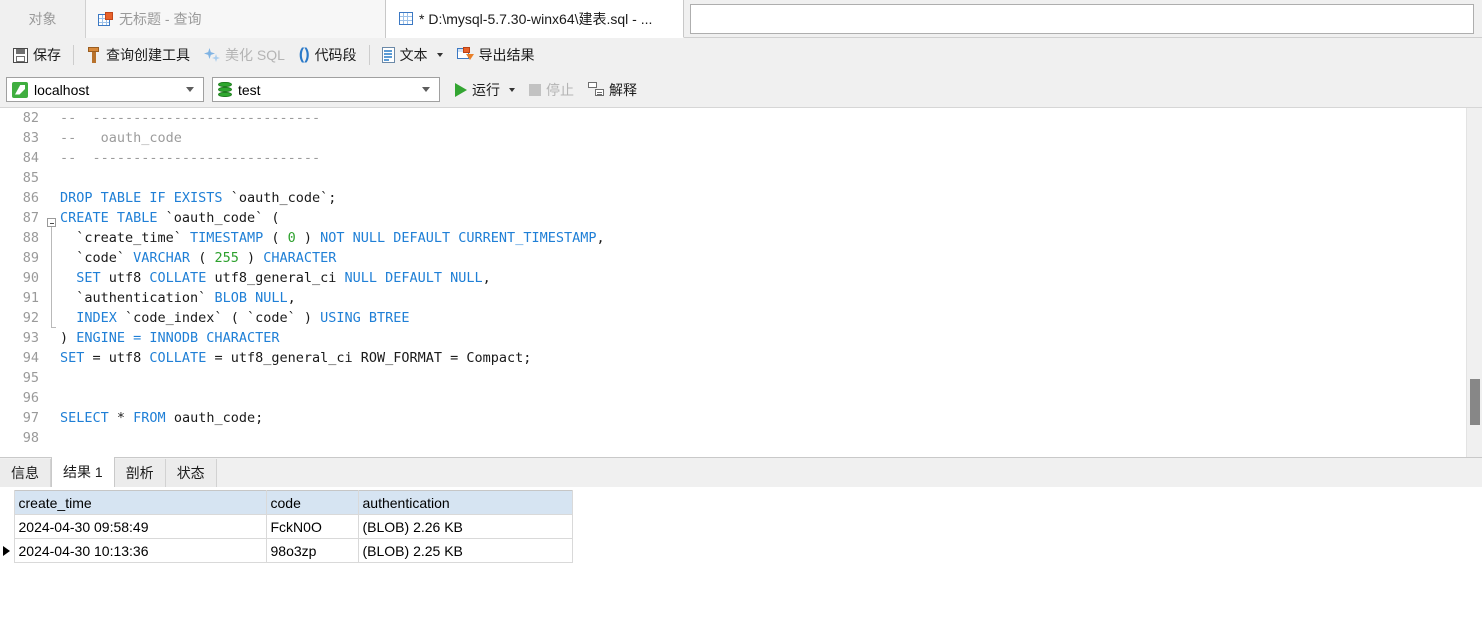  I want to click on editor-fold-column, so click(53, 282).